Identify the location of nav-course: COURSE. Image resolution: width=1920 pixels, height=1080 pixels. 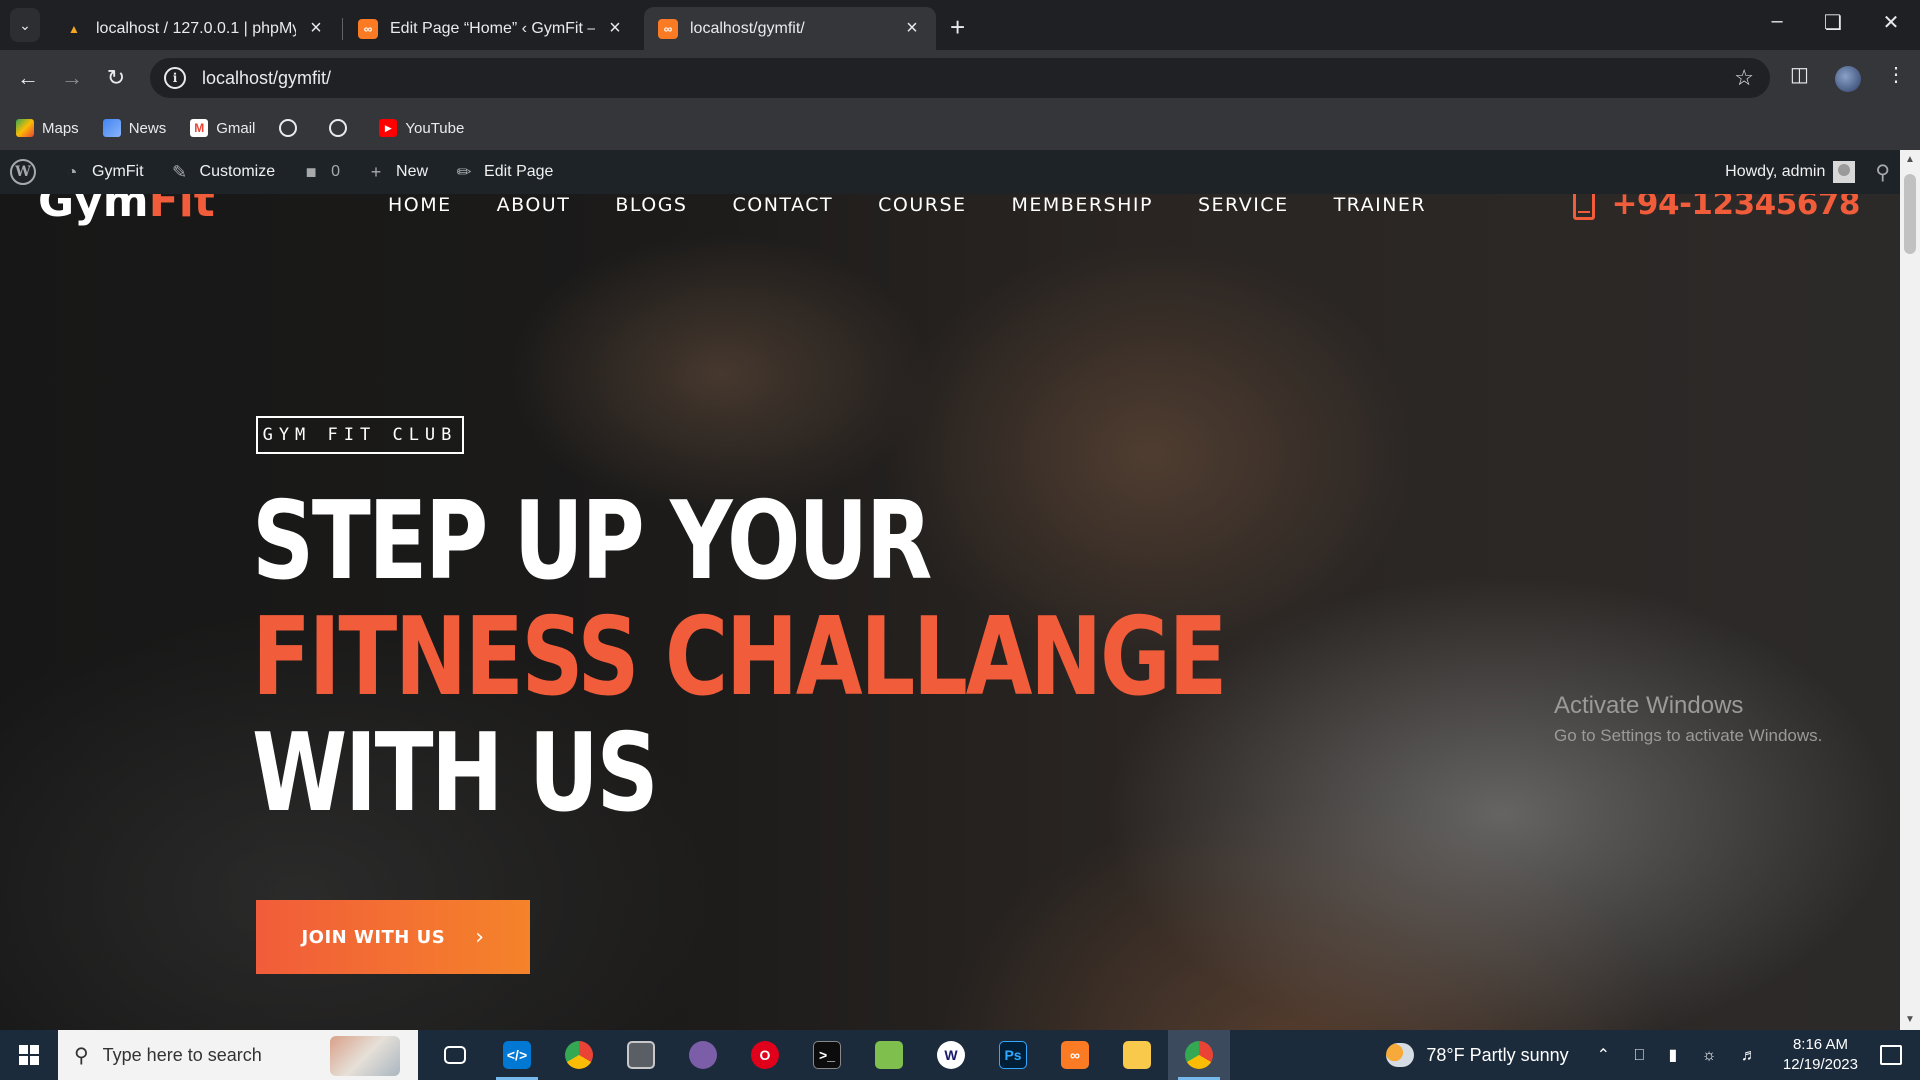
(922, 205).